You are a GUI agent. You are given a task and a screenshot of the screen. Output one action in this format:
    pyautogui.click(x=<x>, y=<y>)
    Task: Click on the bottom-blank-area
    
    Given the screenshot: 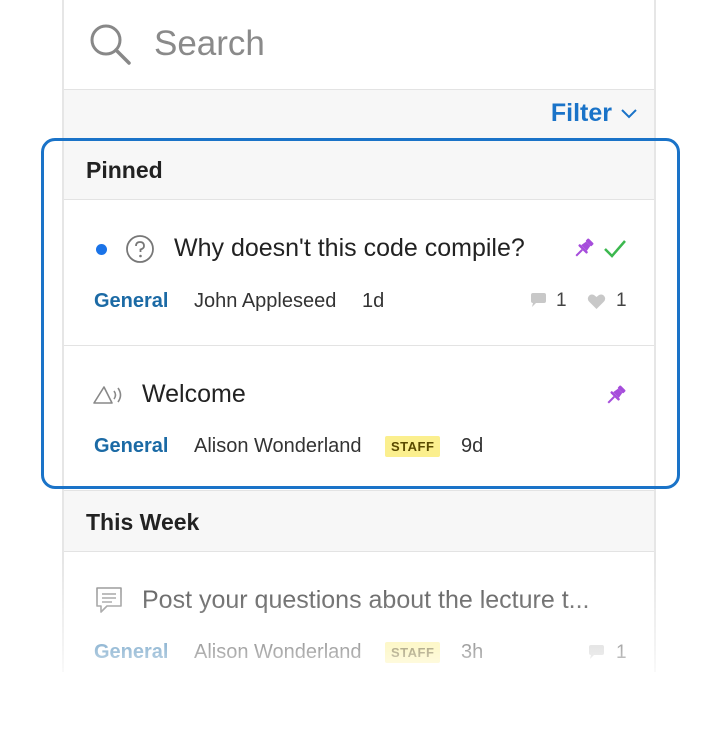 What is the action you would take?
    pyautogui.click(x=362, y=703)
    